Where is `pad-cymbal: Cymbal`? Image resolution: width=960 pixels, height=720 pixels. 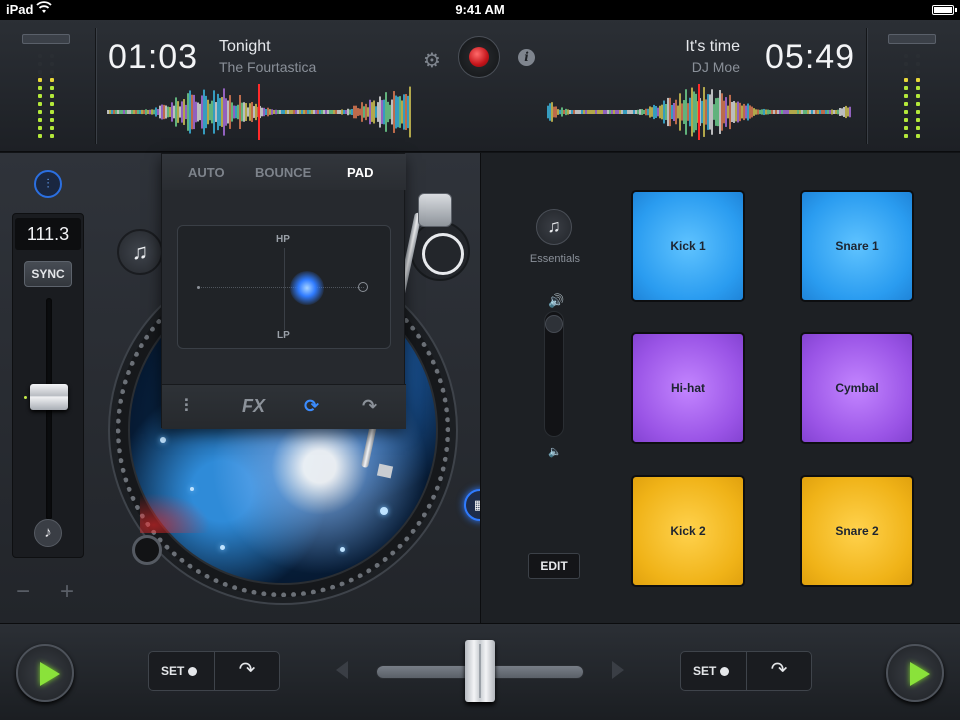 pad-cymbal: Cymbal is located at coordinates (857, 388).